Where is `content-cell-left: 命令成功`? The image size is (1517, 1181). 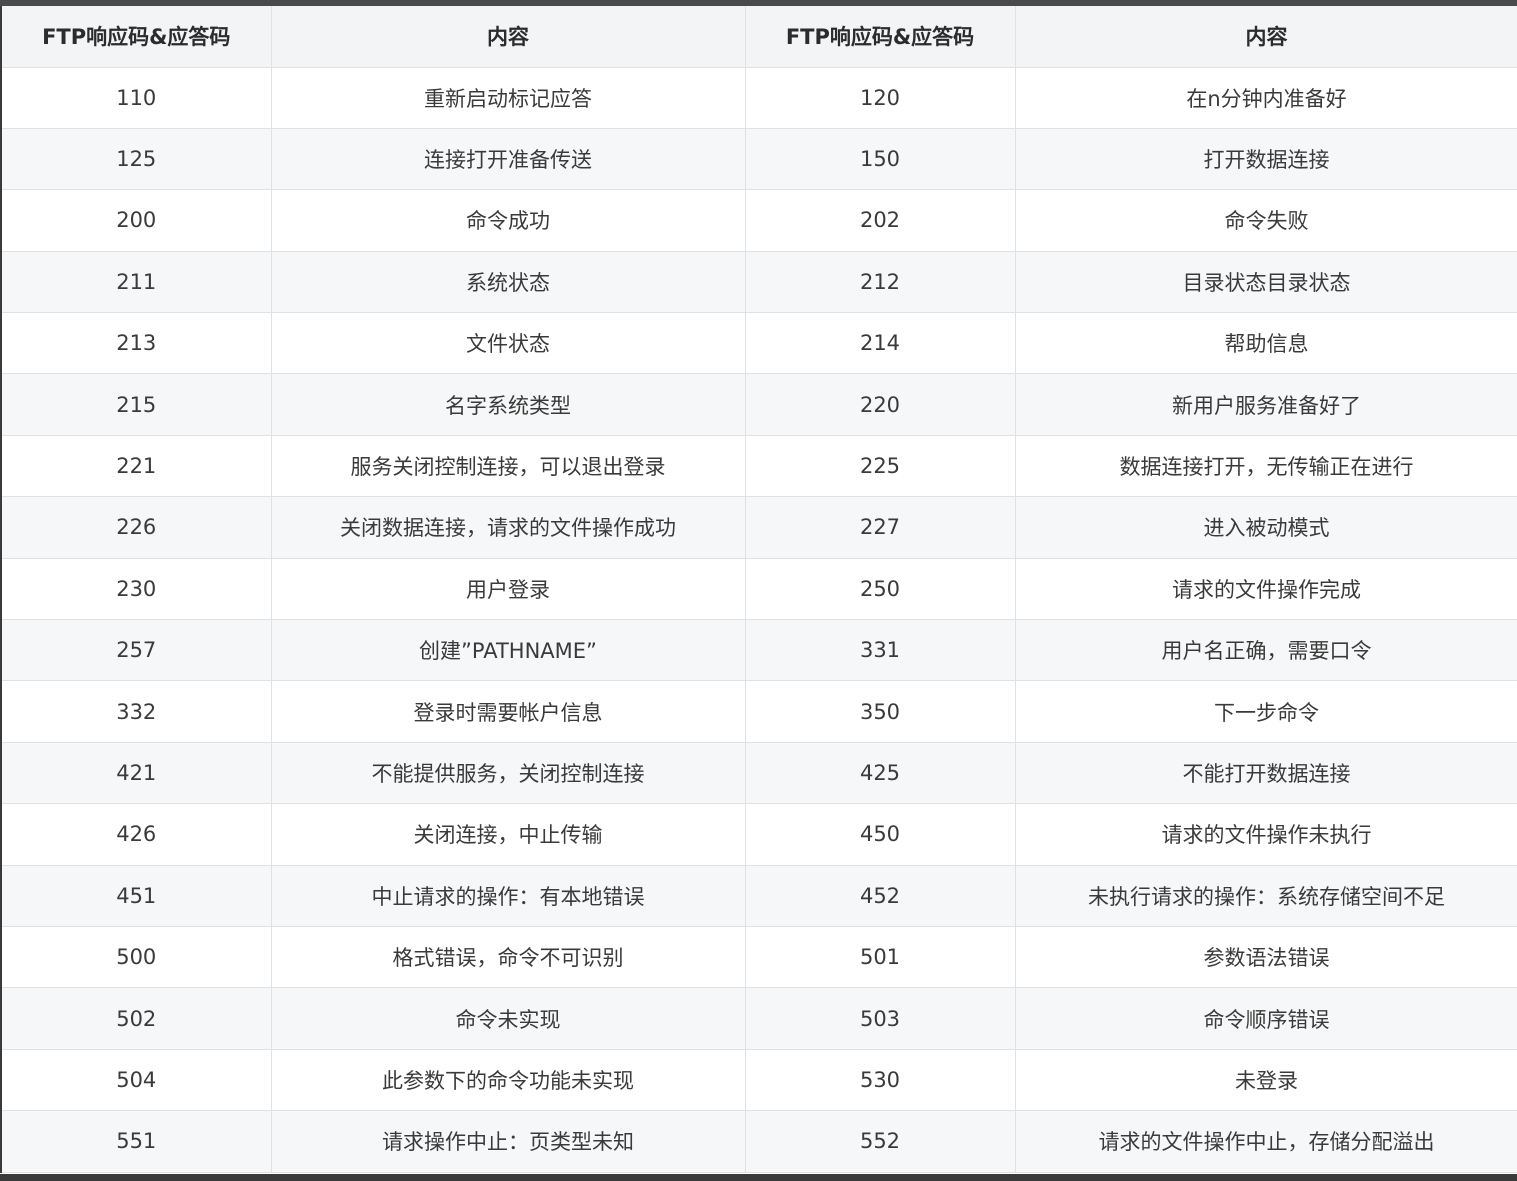
content-cell-left: 命令成功 is located at coordinates (508, 220).